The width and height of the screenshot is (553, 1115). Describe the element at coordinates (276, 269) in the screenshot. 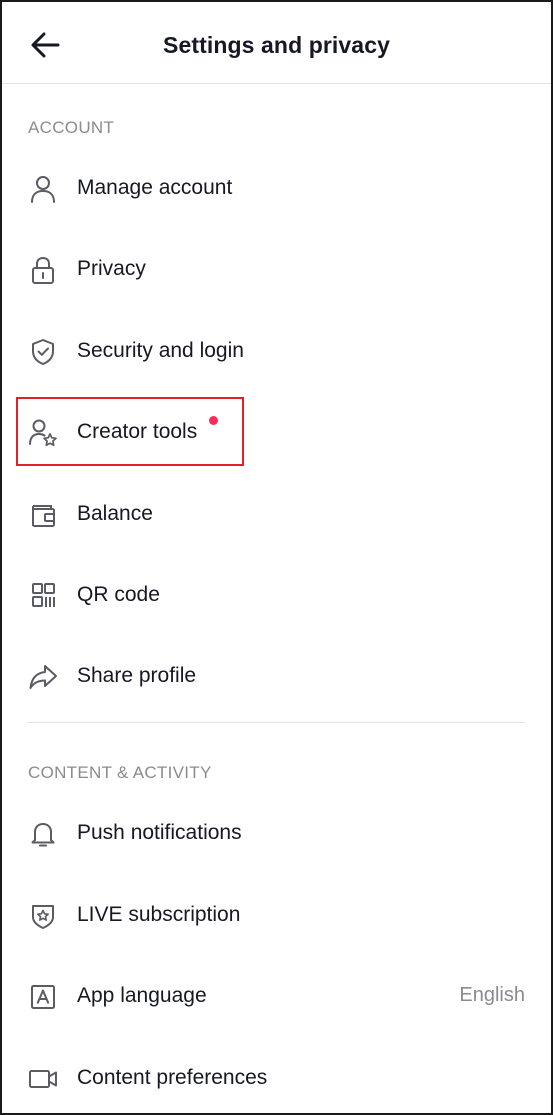

I see `menu-item-privacy: Privacy` at that location.